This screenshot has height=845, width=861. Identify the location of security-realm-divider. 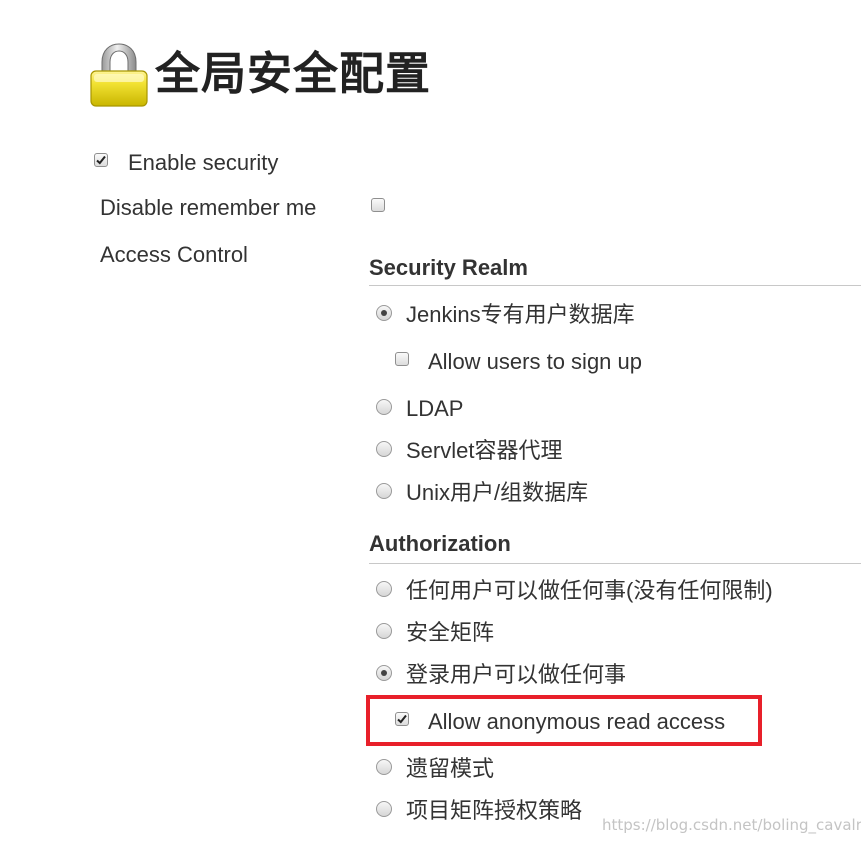
(615, 285).